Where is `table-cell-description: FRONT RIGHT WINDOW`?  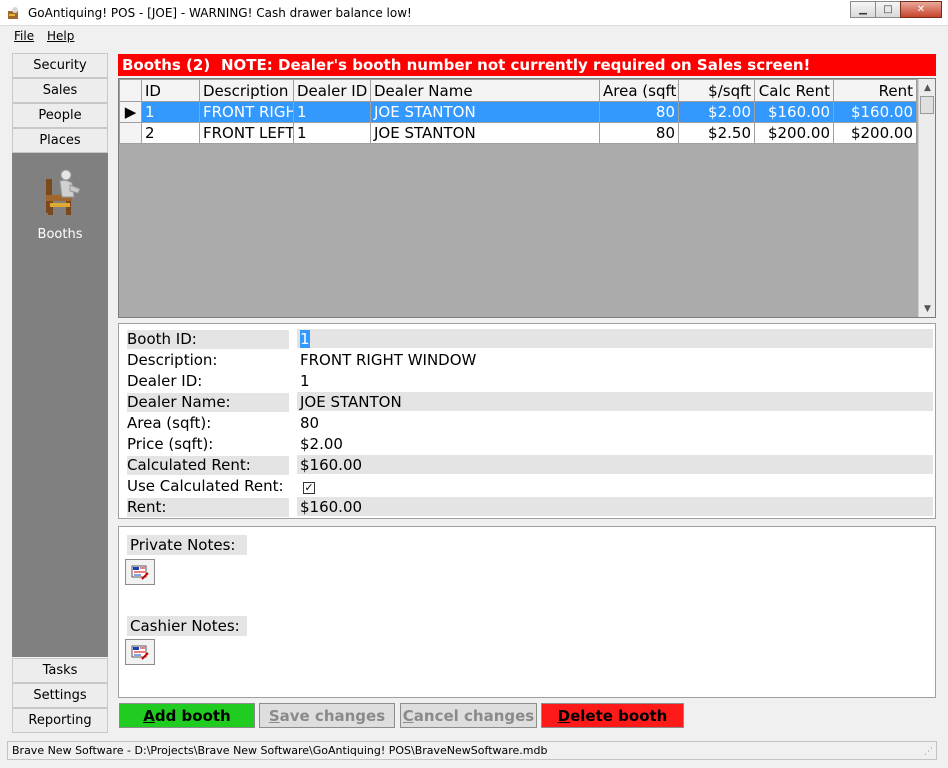 table-cell-description: FRONT RIGHT WINDOW is located at coordinates (246, 112).